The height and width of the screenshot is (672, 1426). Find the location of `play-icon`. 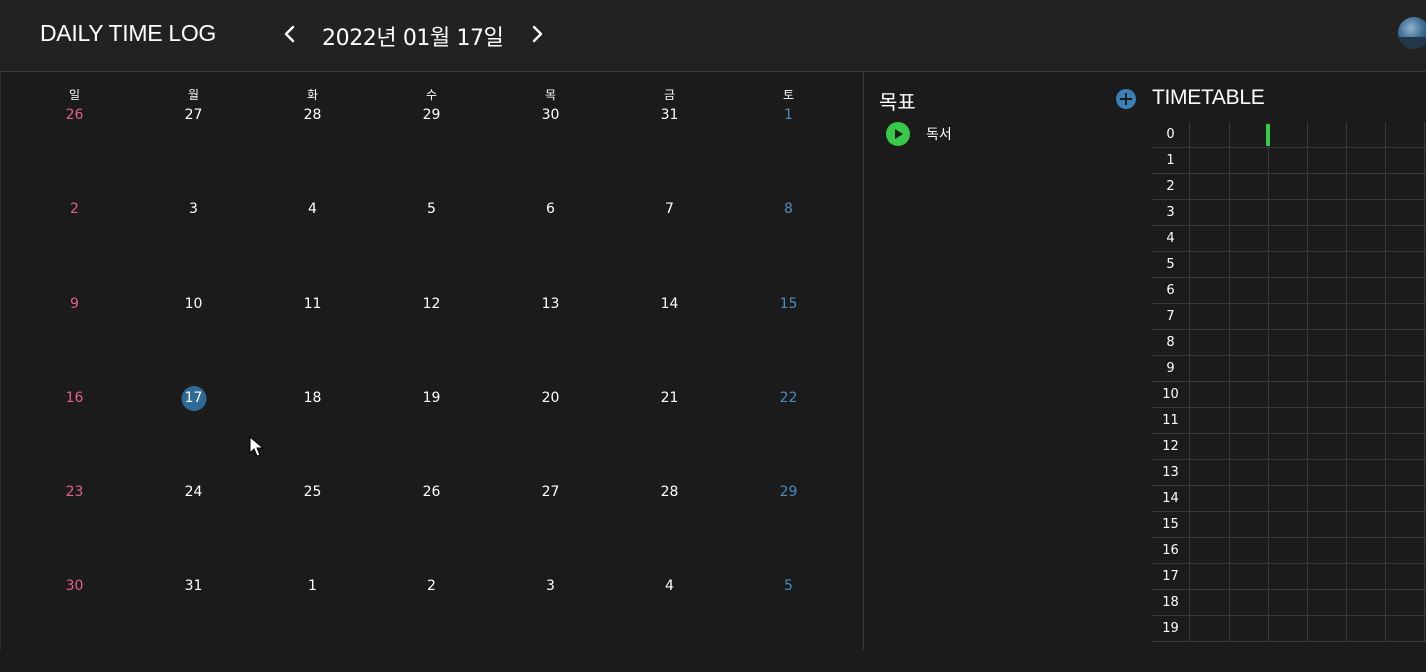

play-icon is located at coordinates (898, 134).